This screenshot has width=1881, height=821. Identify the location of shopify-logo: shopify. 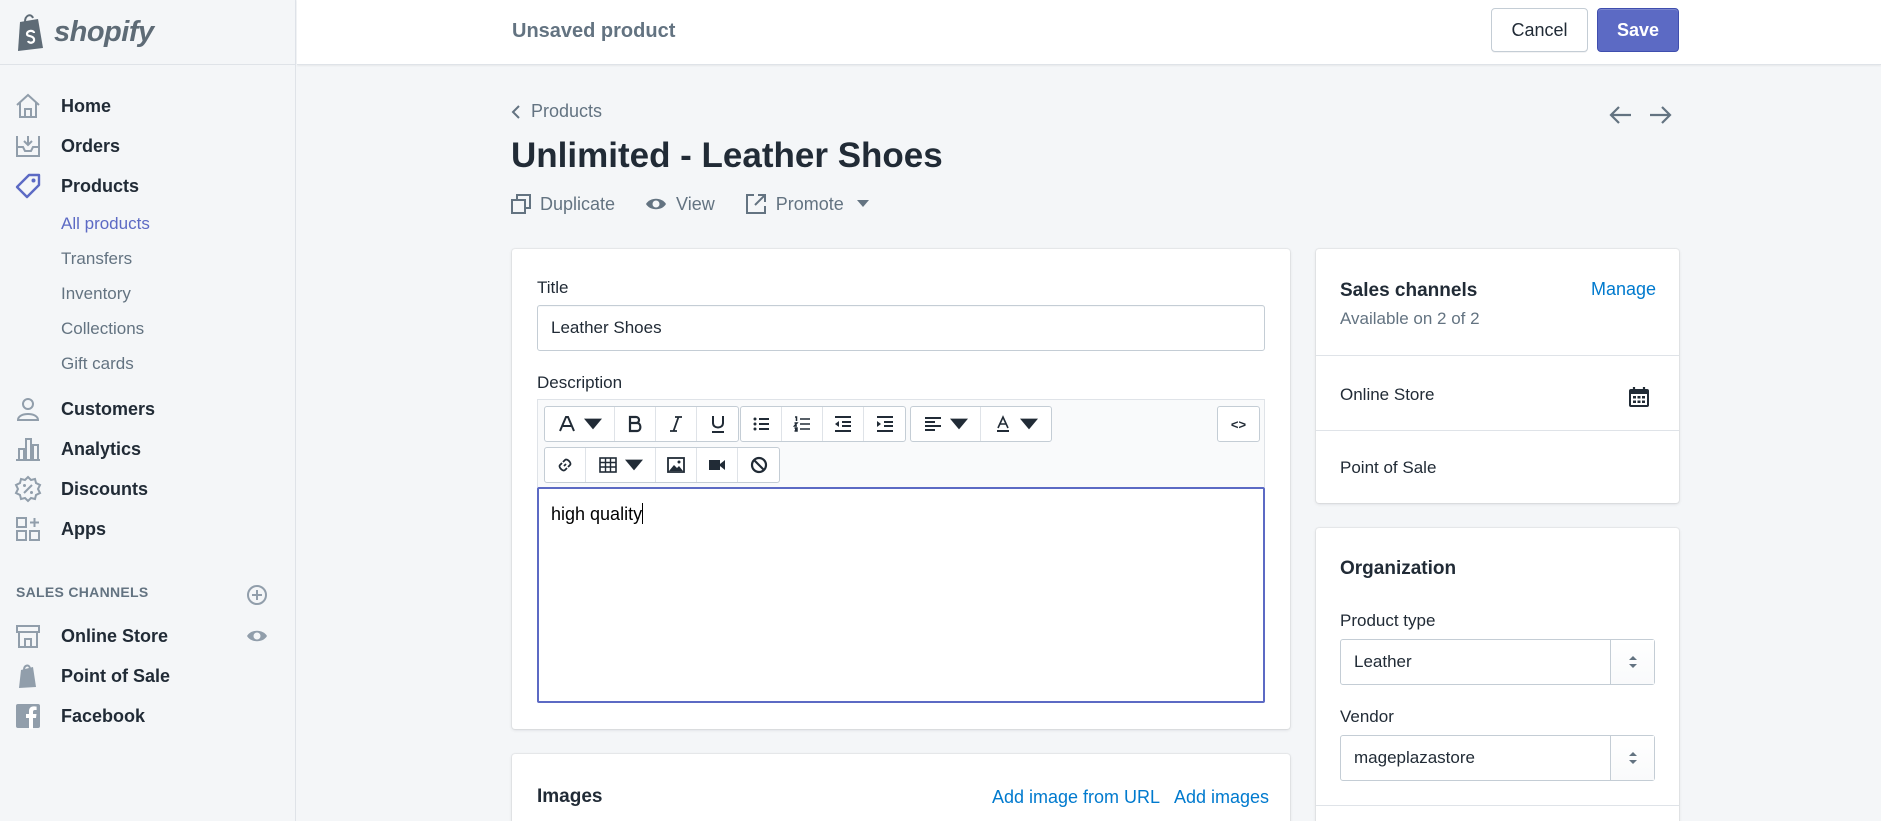
(84, 32).